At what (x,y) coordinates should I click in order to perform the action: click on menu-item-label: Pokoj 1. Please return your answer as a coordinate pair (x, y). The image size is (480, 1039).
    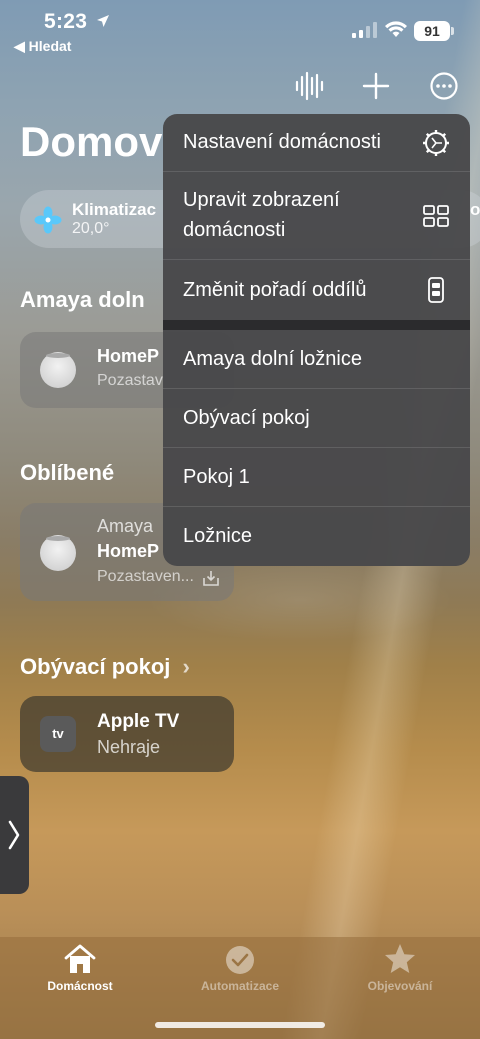
    Looking at the image, I should click on (216, 477).